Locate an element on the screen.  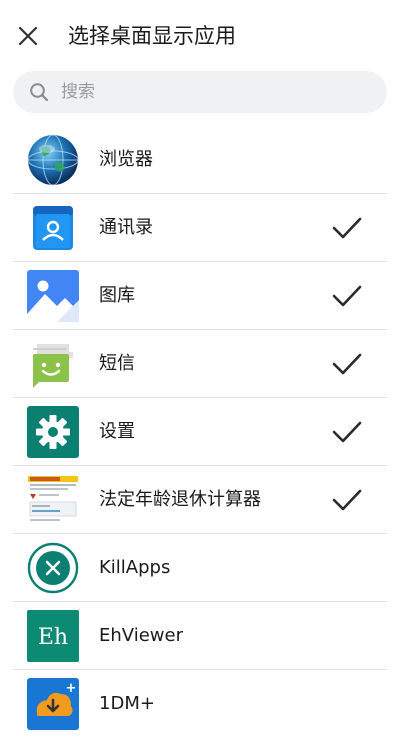
list-item-settings: 设置 is located at coordinates (200, 432).